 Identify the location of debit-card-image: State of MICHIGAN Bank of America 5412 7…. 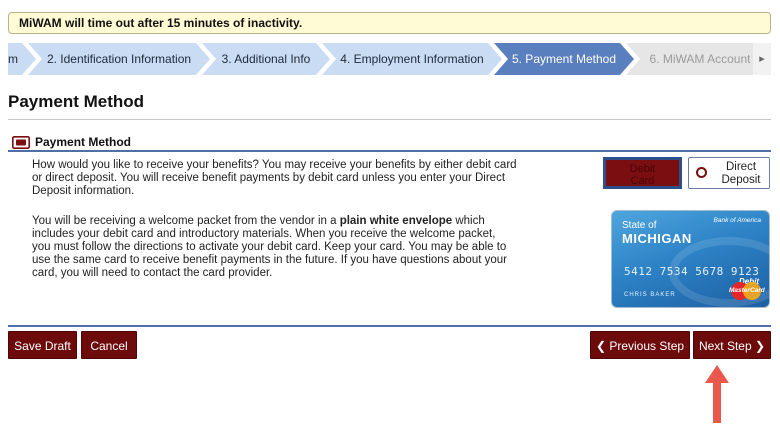
(690, 259).